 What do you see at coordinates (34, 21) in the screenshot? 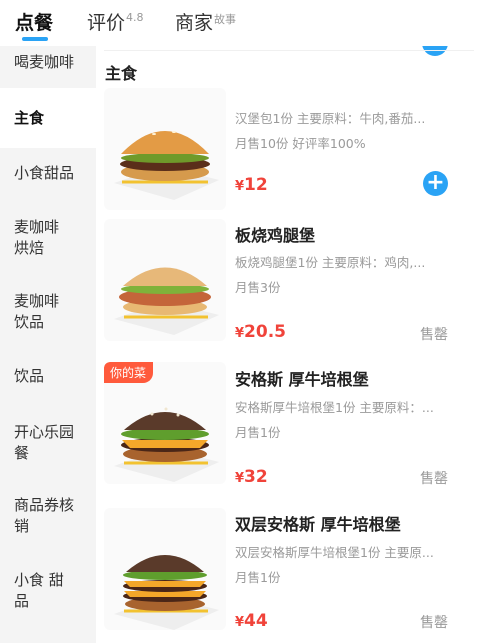
I see `tab-order: 点餐` at bounding box center [34, 21].